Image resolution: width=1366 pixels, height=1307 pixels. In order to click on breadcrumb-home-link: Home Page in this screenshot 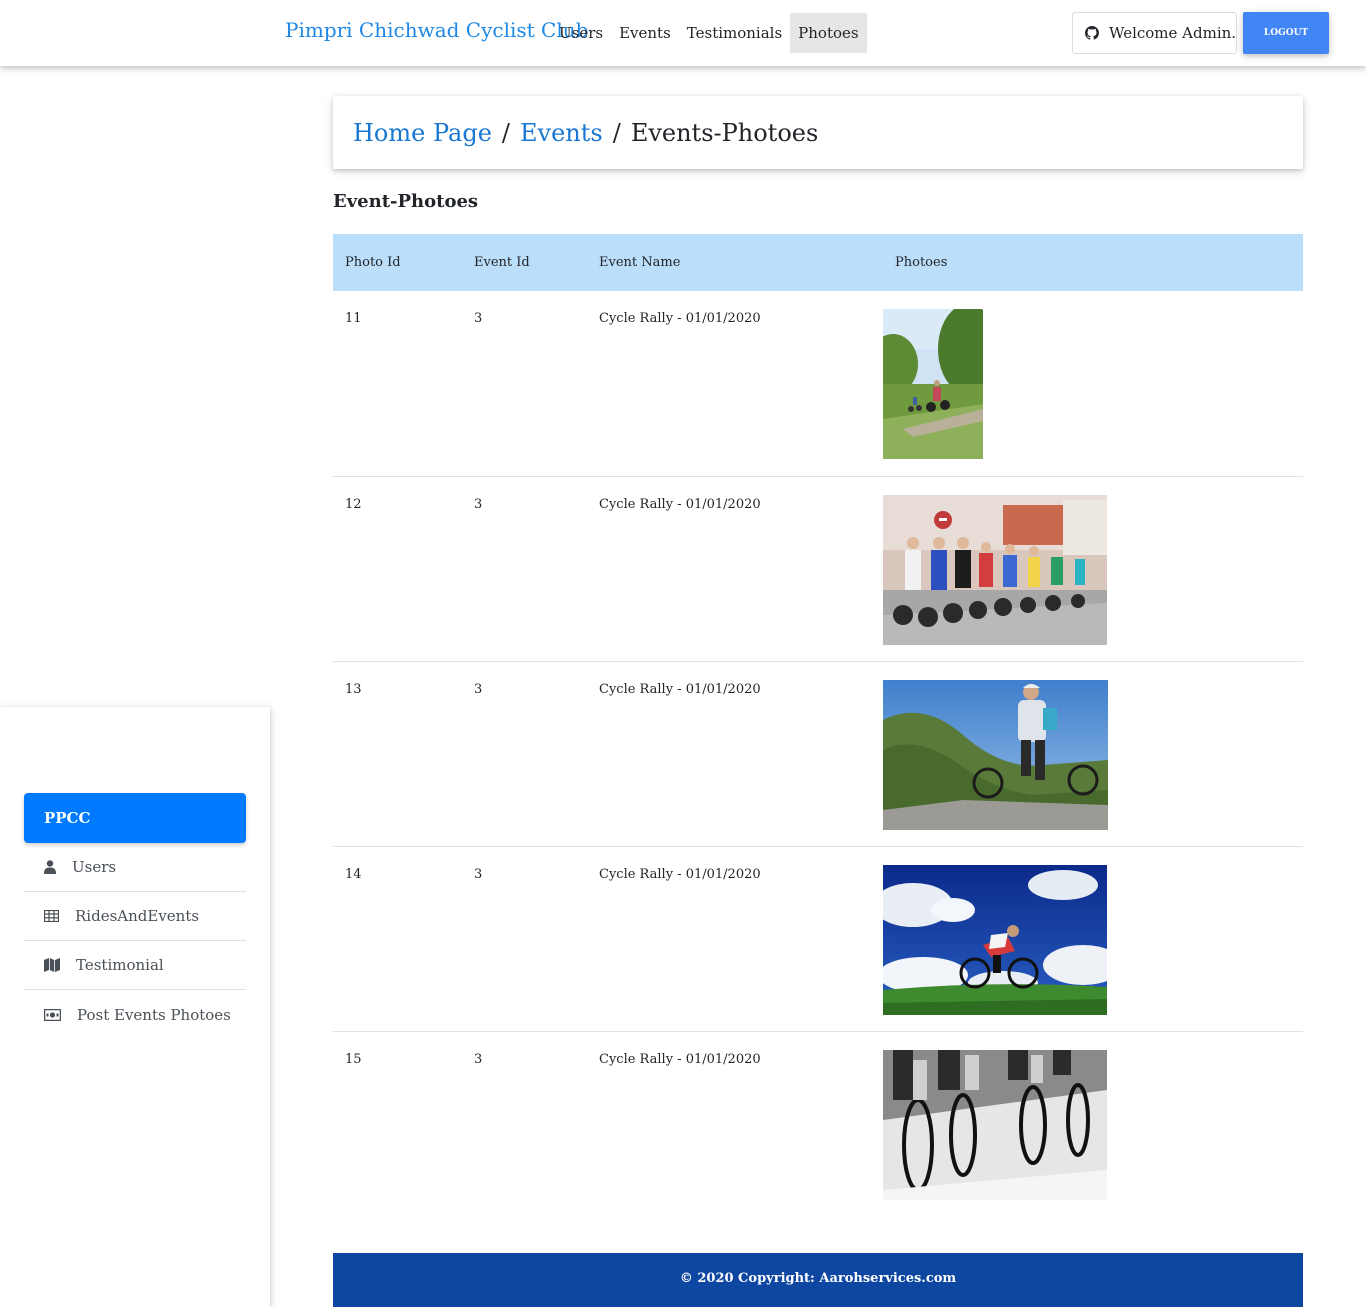, I will do `click(422, 133)`.